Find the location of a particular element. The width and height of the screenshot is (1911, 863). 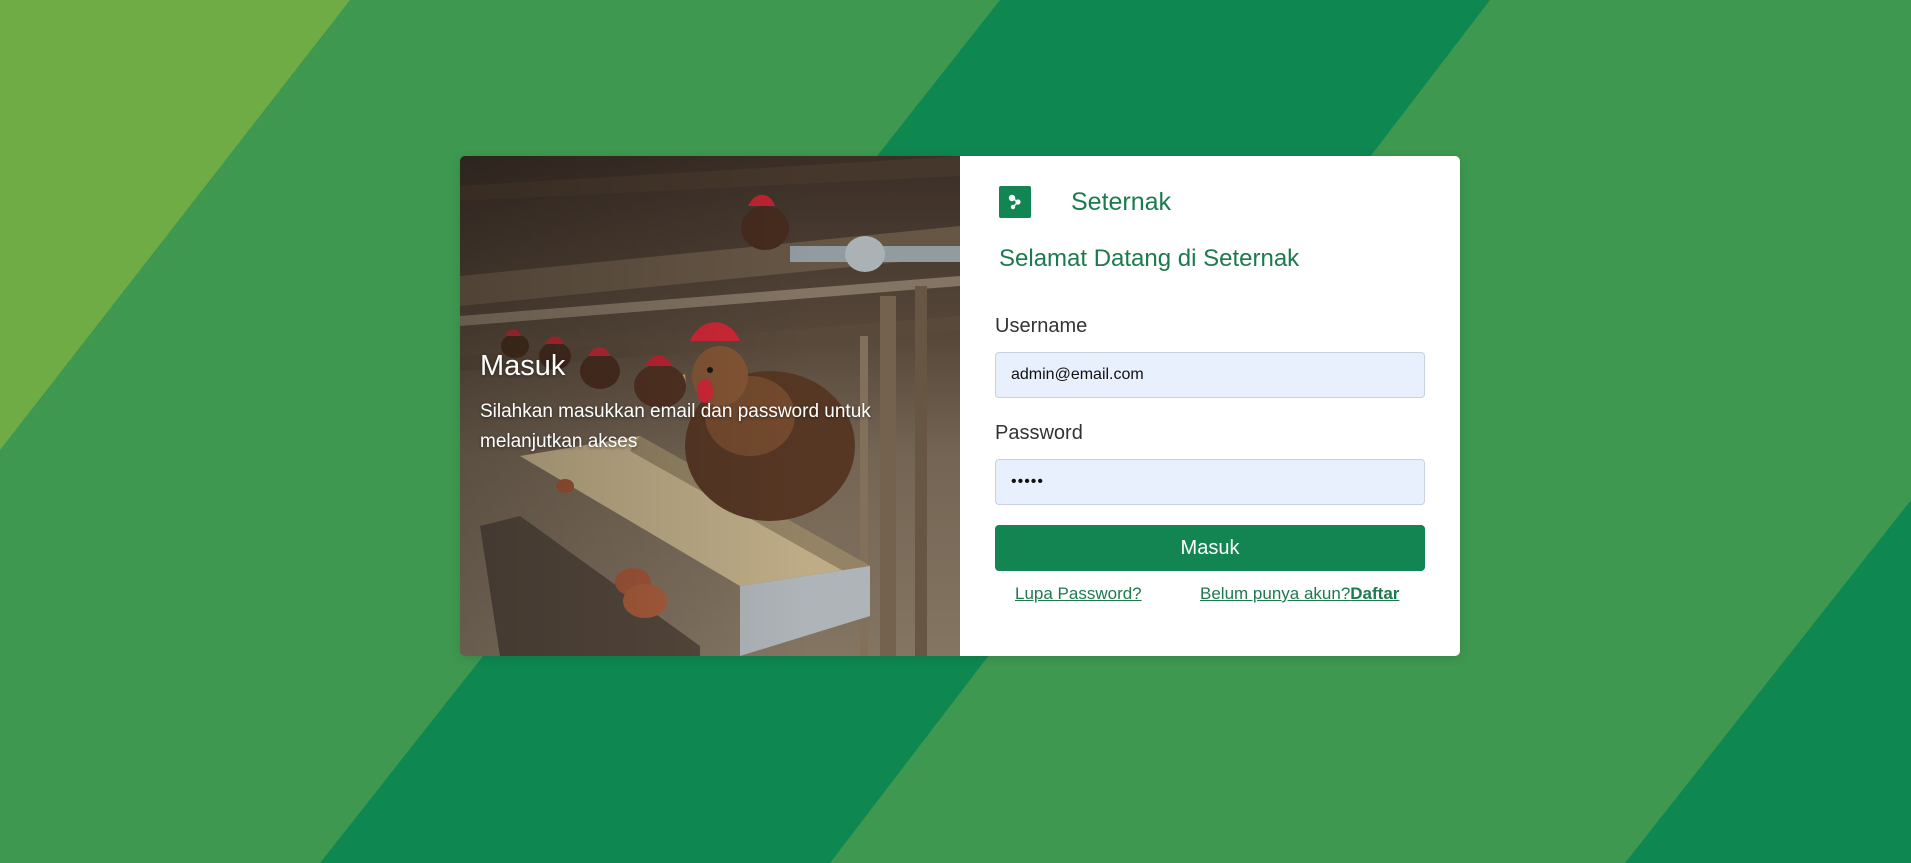

seternak-logo-icon is located at coordinates (1015, 202).